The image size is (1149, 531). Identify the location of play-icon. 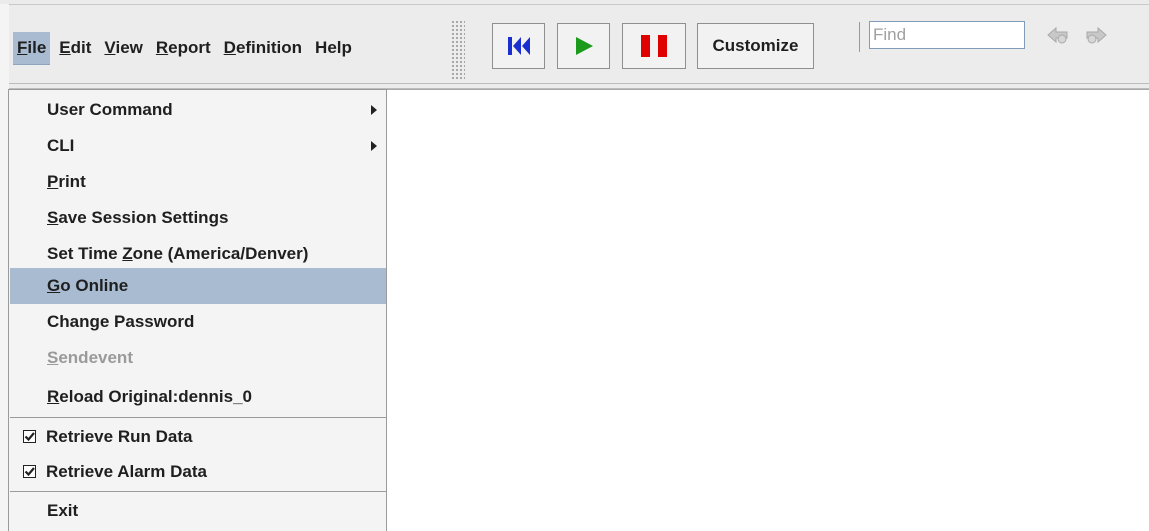
(584, 46).